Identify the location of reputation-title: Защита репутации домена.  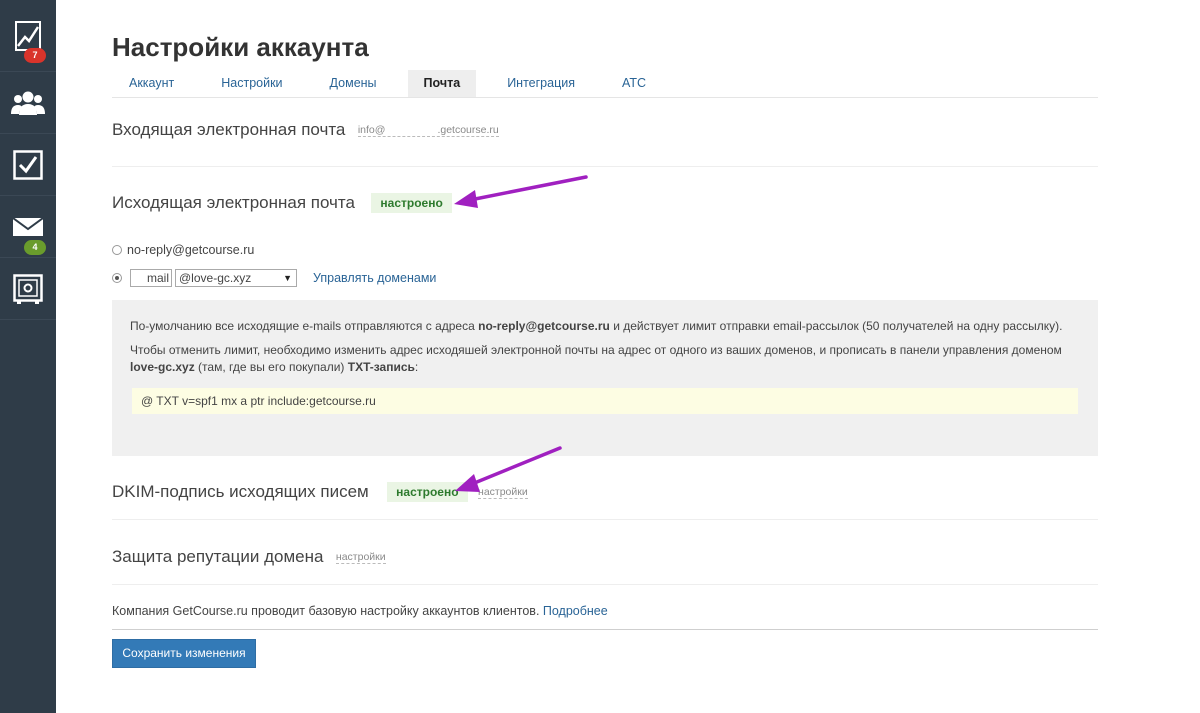
(218, 556).